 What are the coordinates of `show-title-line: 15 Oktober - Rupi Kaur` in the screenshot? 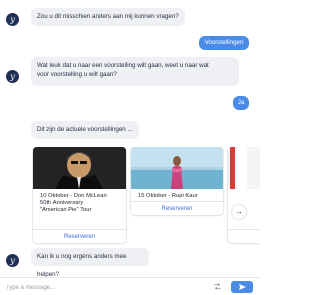 It's located at (168, 196).